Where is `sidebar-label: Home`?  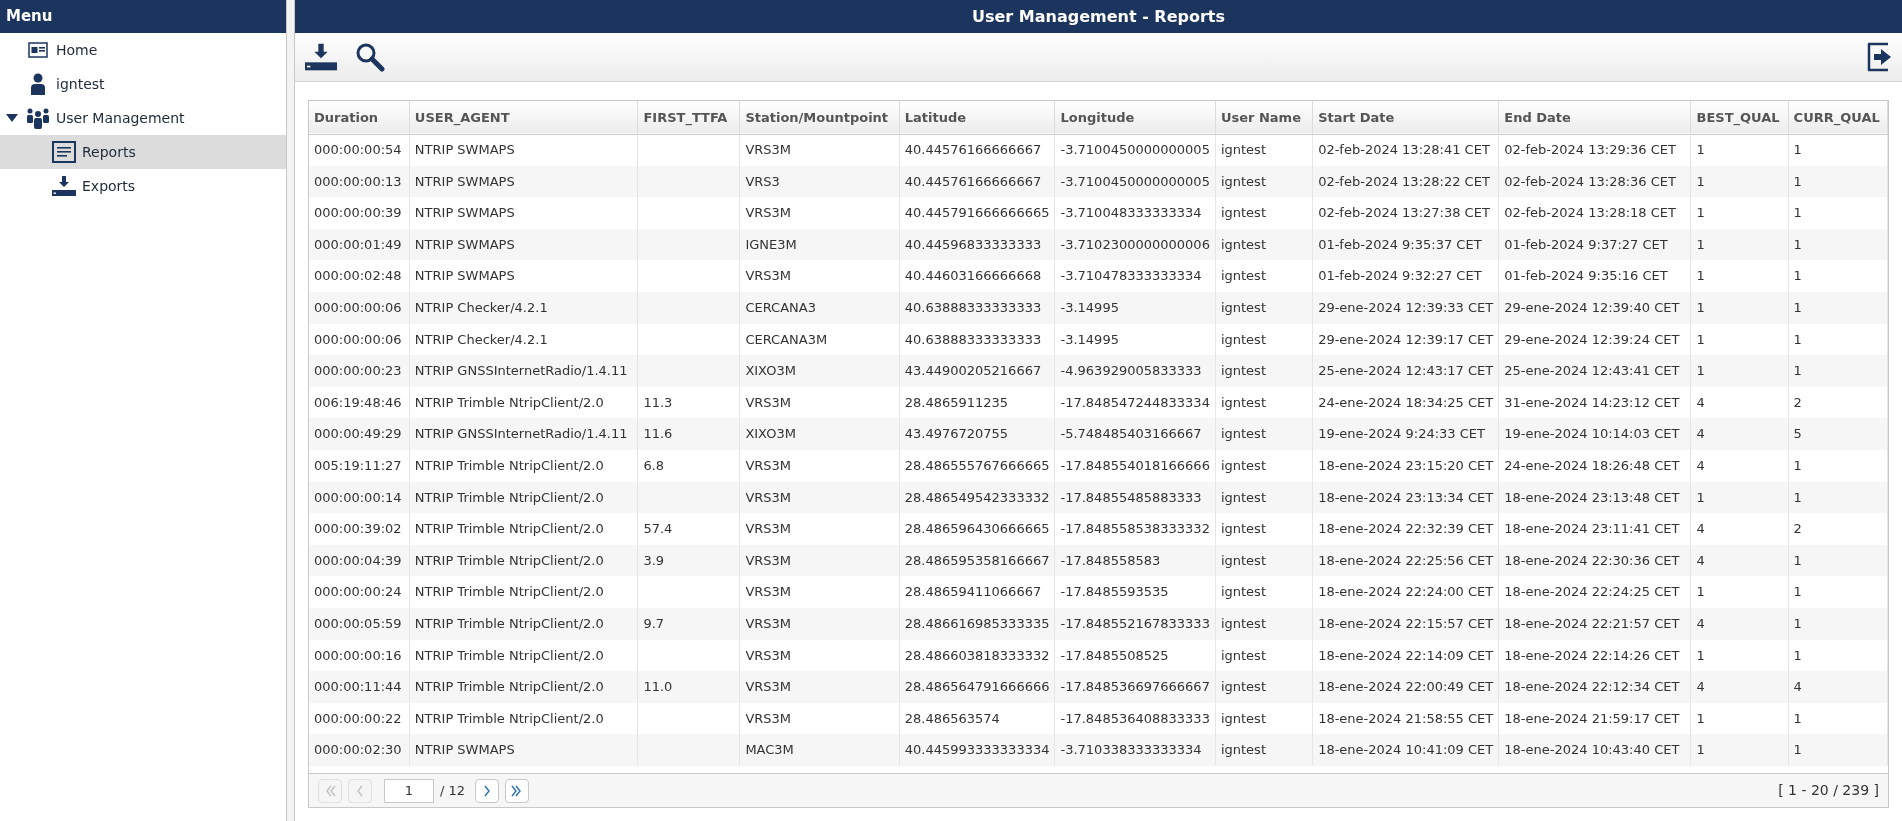
sidebar-label: Home is located at coordinates (77, 50).